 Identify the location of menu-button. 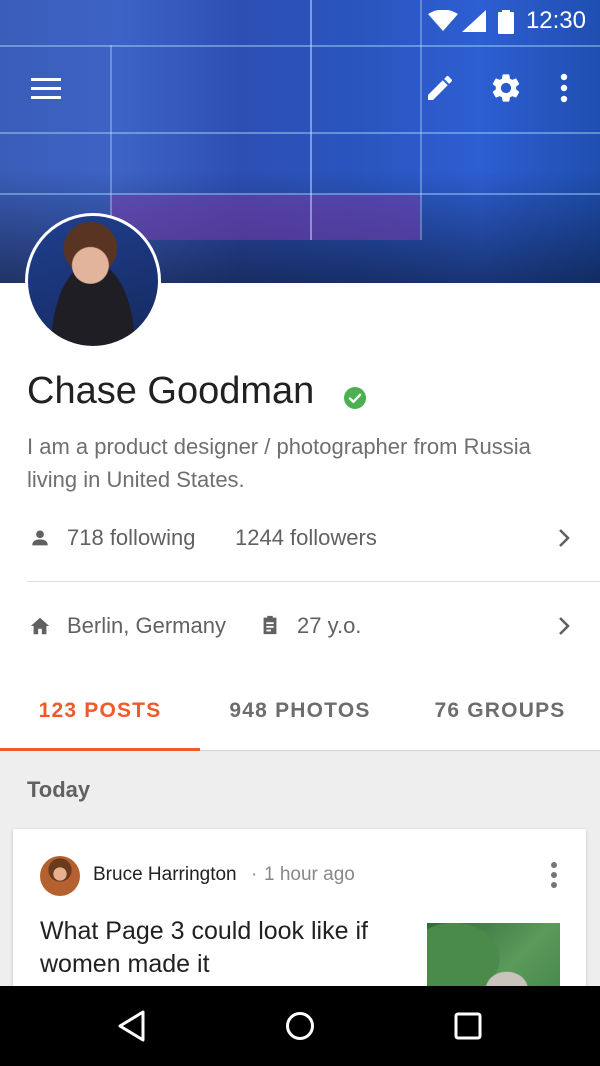
(46, 88).